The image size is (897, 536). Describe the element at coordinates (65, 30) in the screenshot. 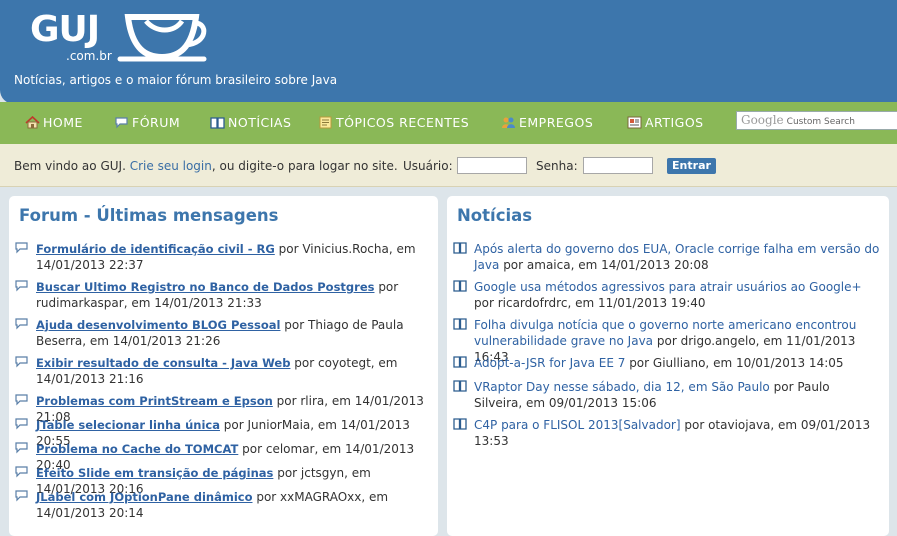

I see `site-logo: GUJ` at that location.